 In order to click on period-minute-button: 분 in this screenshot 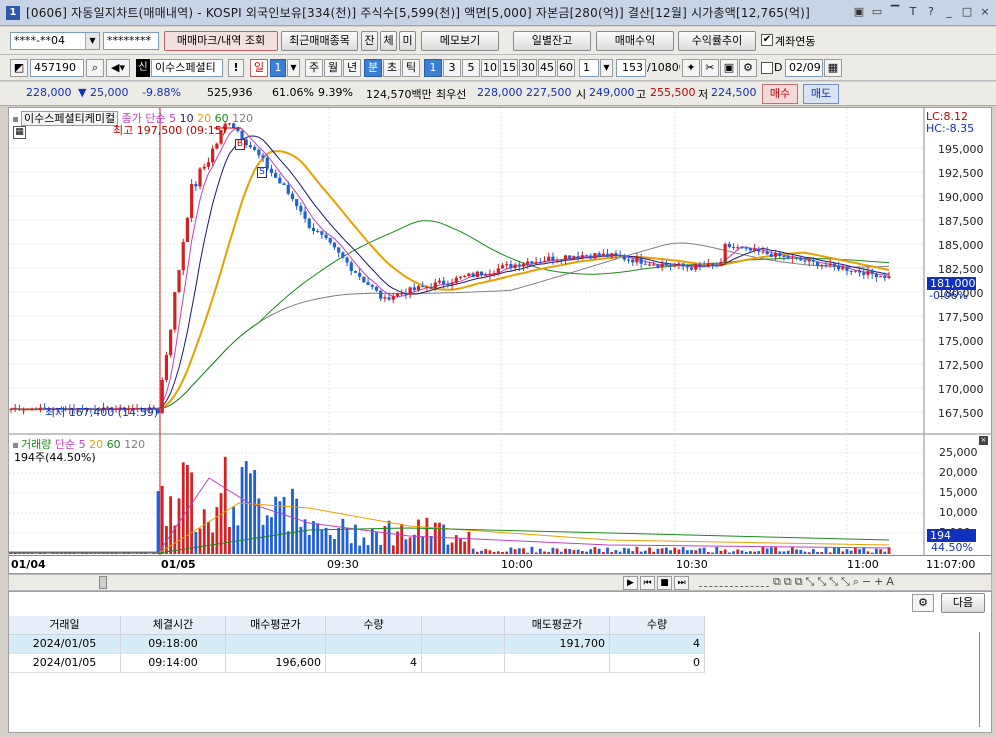, I will do `click(373, 68)`.